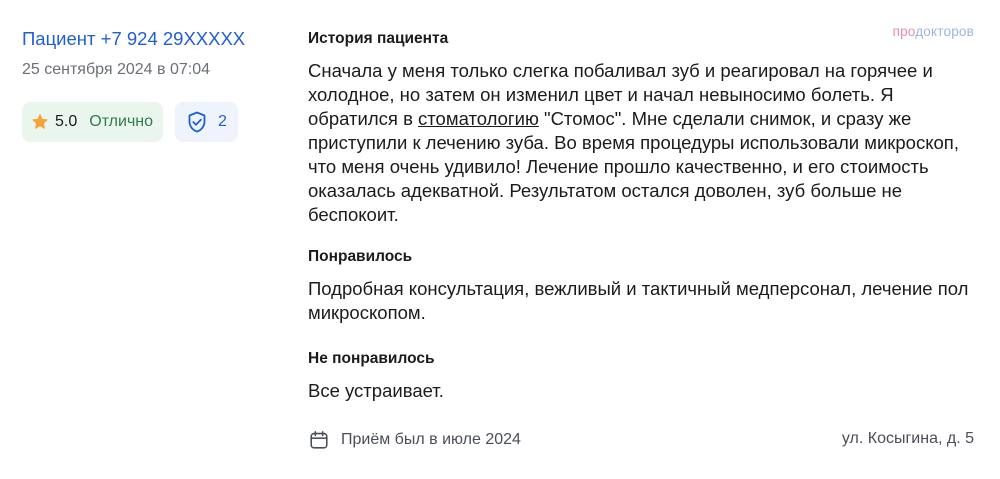  I want to click on clinic-link: стоматологию, so click(478, 118).